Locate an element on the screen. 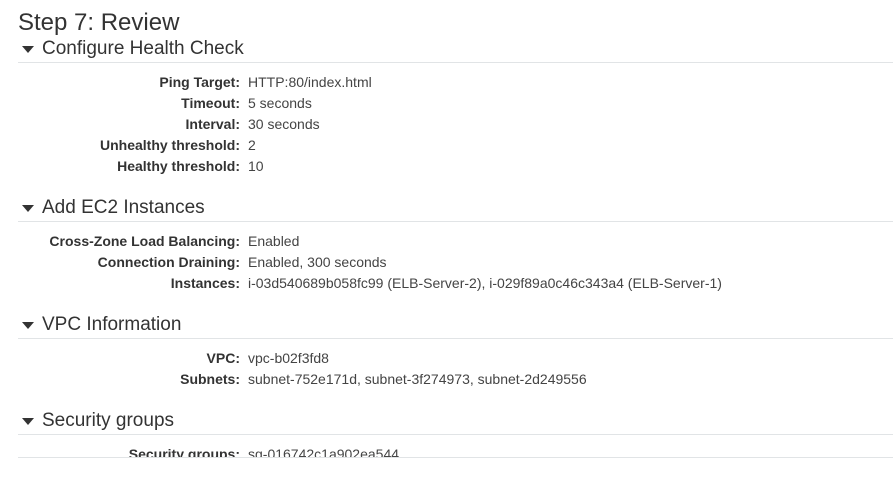 The height and width of the screenshot is (492, 893). detail-row-cross-zone: Cross-Zone Load Balancing: Enabled is located at coordinates (455, 241).